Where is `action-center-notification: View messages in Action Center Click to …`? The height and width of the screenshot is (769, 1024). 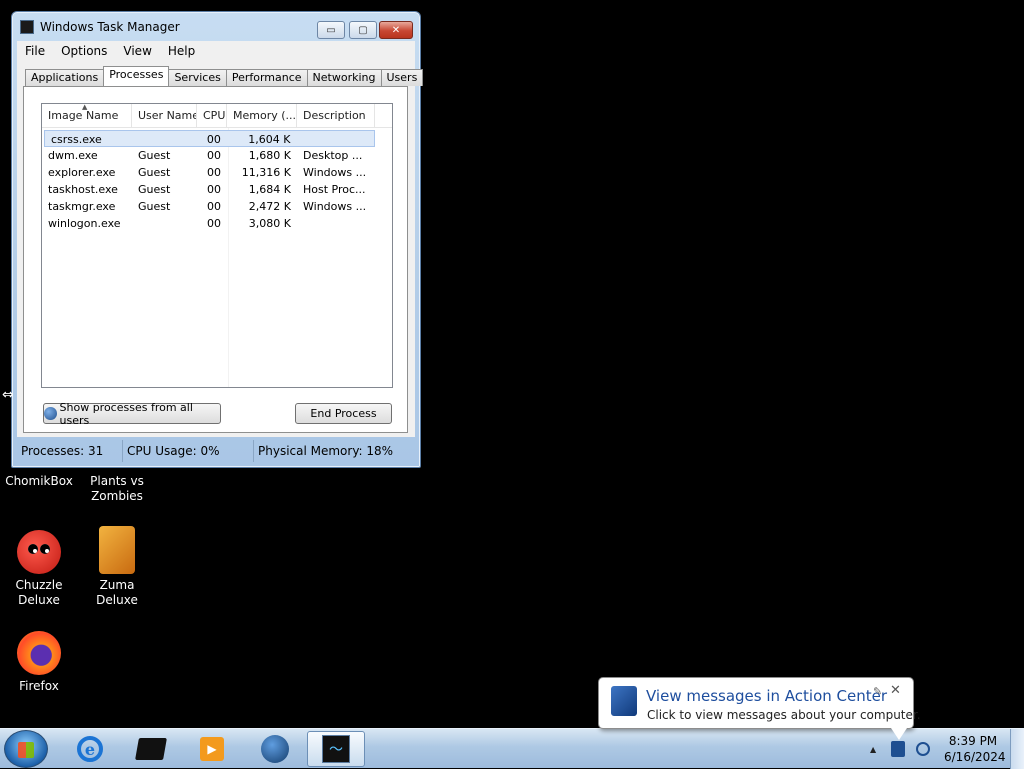 action-center-notification: View messages in Action Center Click to … is located at coordinates (759, 708).